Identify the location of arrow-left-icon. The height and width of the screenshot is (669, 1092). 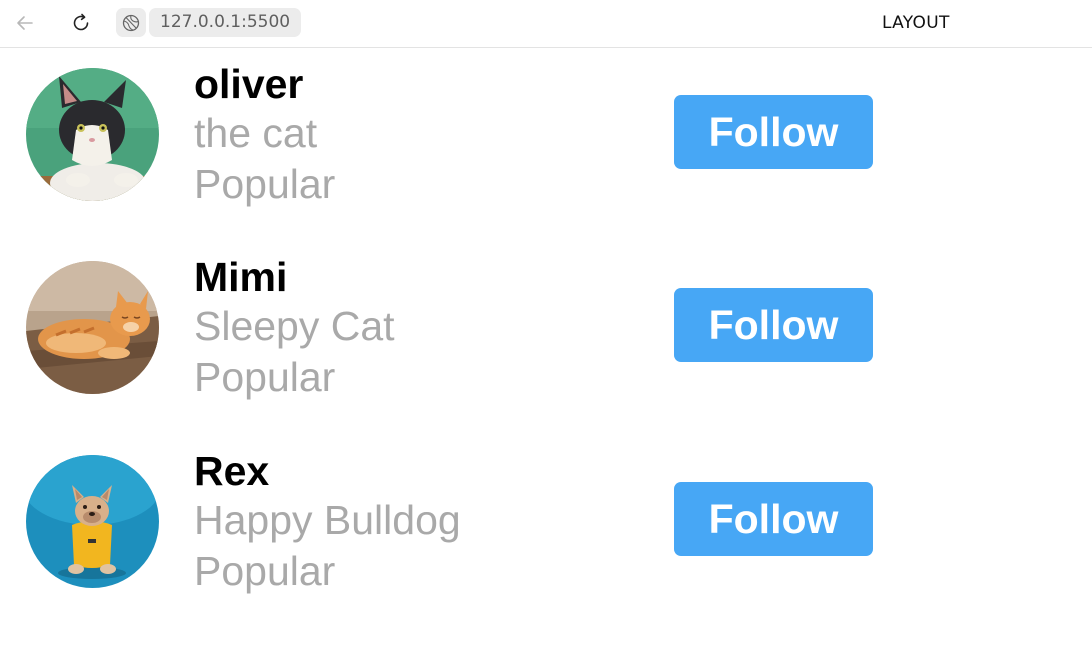
(25, 23).